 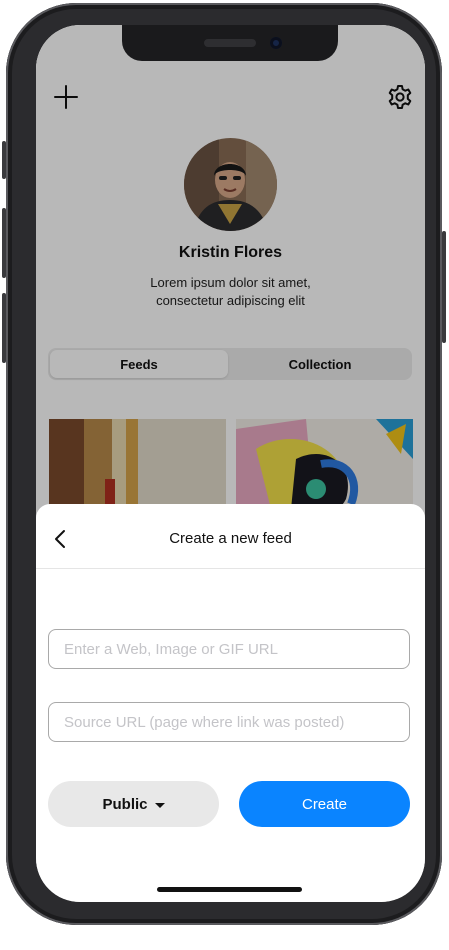 What do you see at coordinates (159, 805) in the screenshot?
I see `caret-down-icon` at bounding box center [159, 805].